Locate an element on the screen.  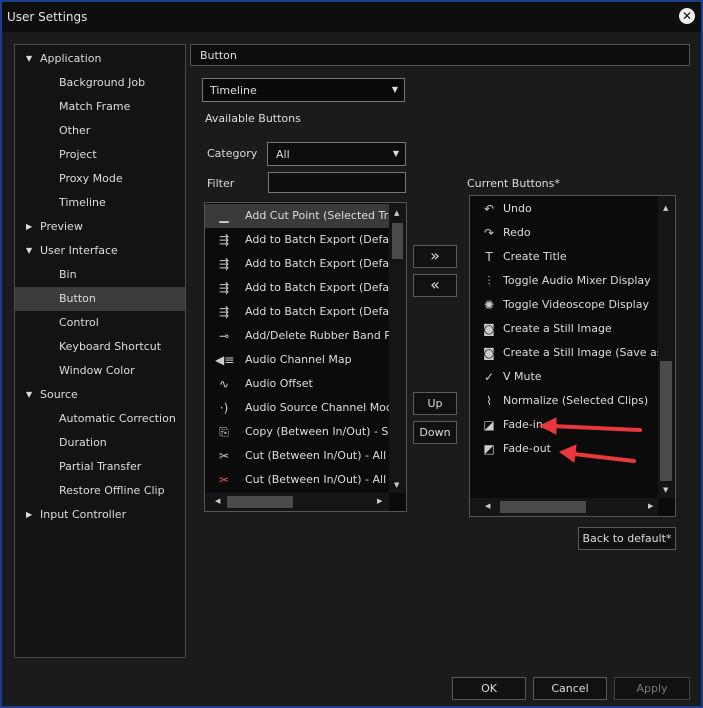
tree-item: ▼ Application is located at coordinates (100, 59).